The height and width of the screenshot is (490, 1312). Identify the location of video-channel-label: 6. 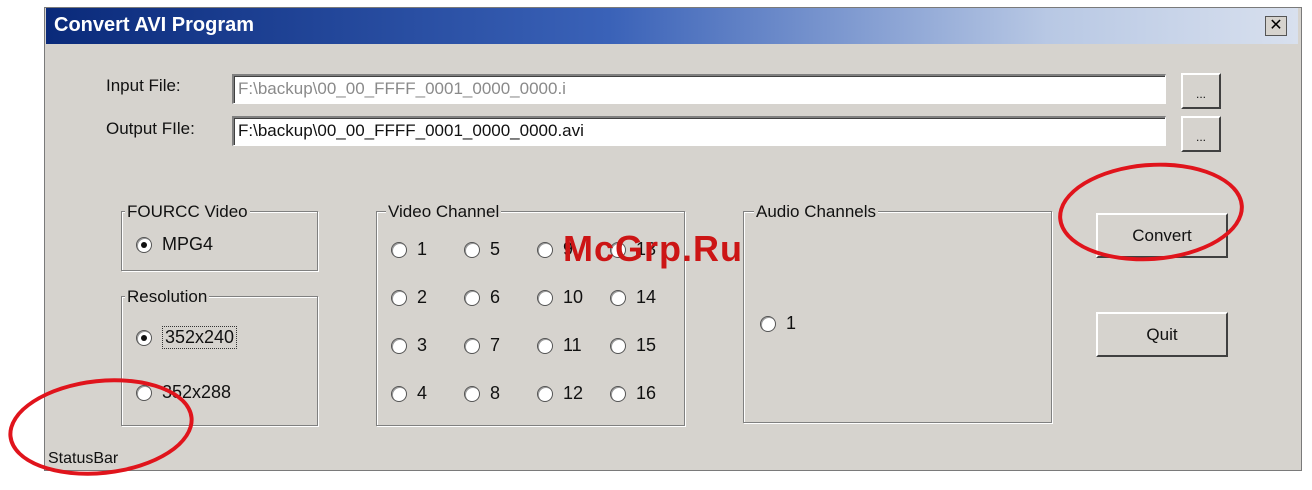
(495, 297).